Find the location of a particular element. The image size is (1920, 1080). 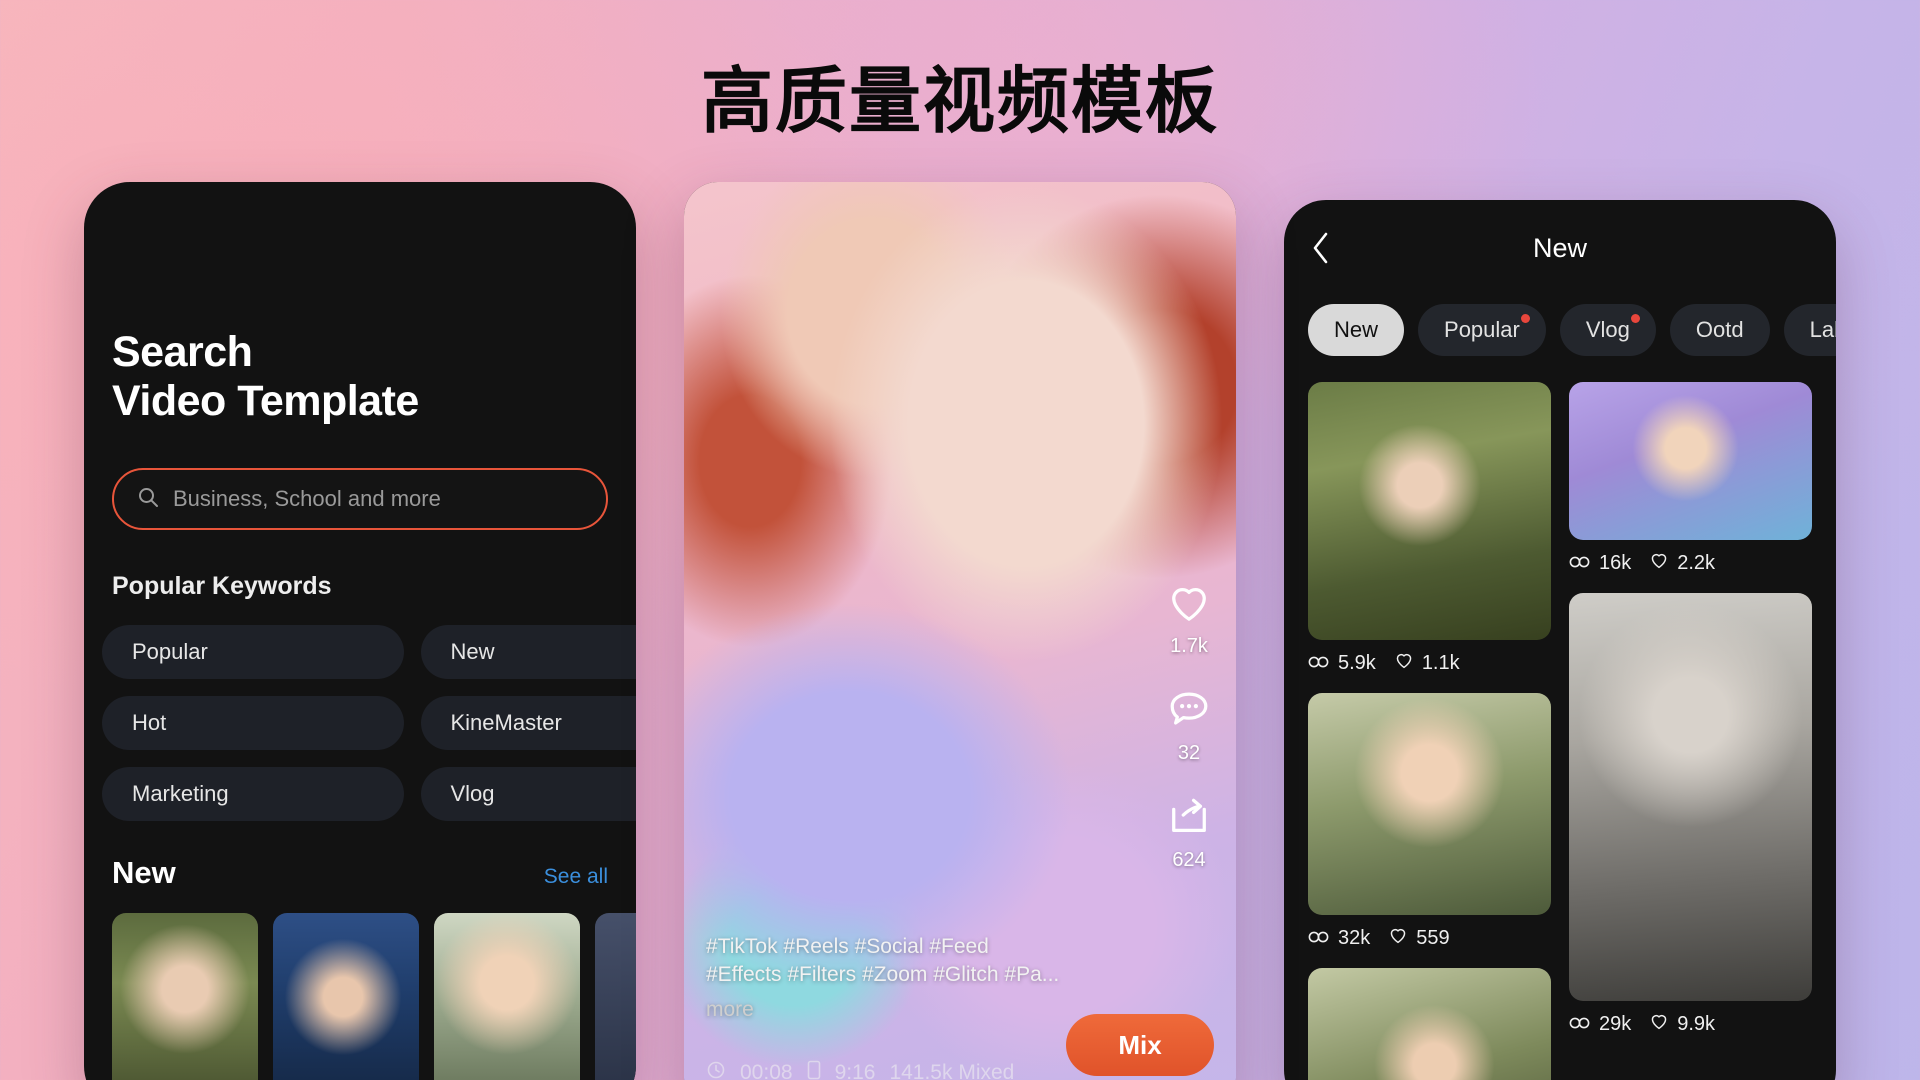

template-card: 29k 9.9k is located at coordinates (1690, 814).